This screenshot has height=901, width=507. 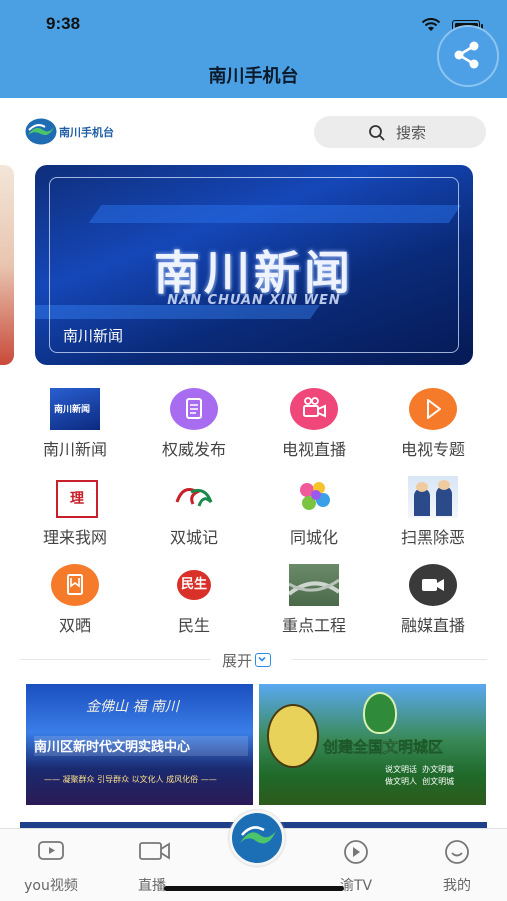 What do you see at coordinates (314, 497) in the screenshot?
I see `map-logo-icon` at bounding box center [314, 497].